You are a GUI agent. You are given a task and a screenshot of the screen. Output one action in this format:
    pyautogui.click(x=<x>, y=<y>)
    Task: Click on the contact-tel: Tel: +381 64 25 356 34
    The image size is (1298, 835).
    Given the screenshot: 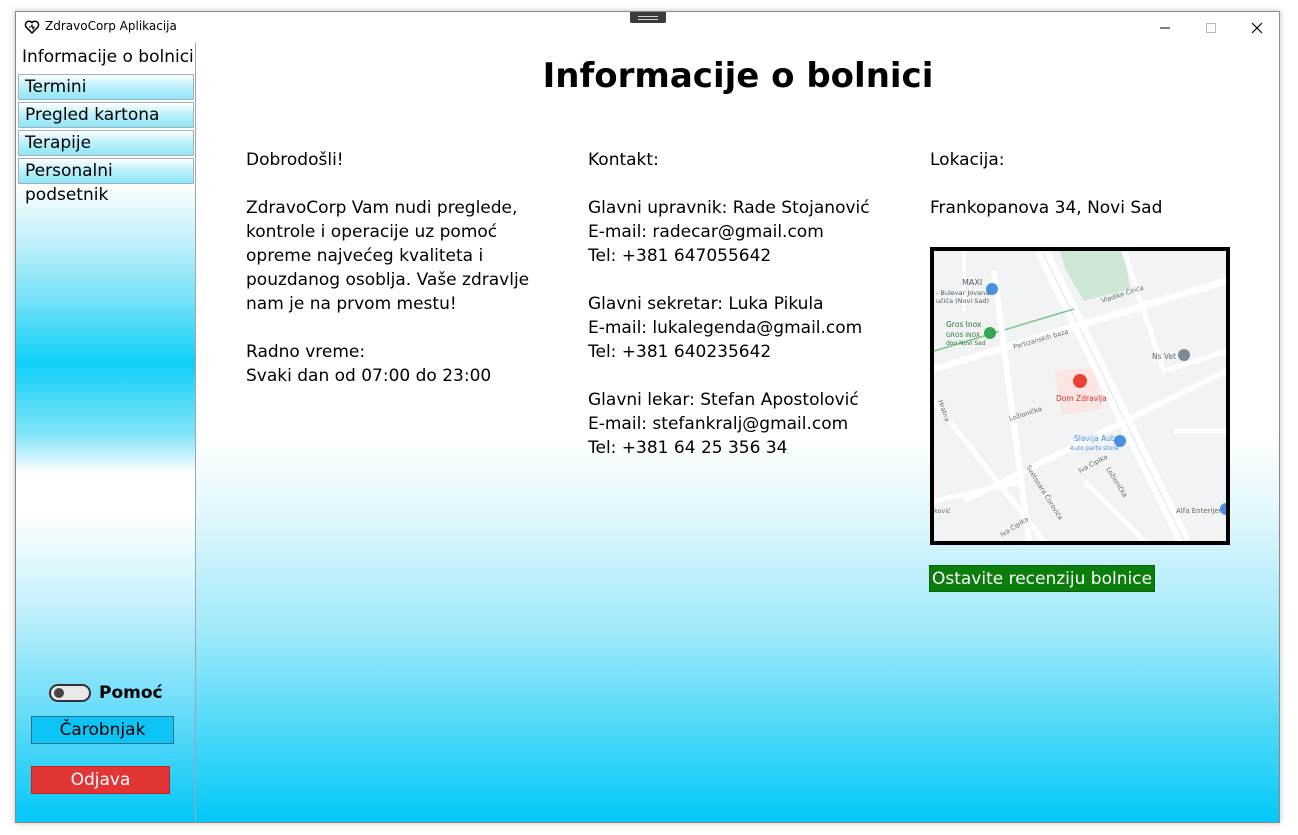 What is the action you would take?
    pyautogui.click(x=688, y=448)
    